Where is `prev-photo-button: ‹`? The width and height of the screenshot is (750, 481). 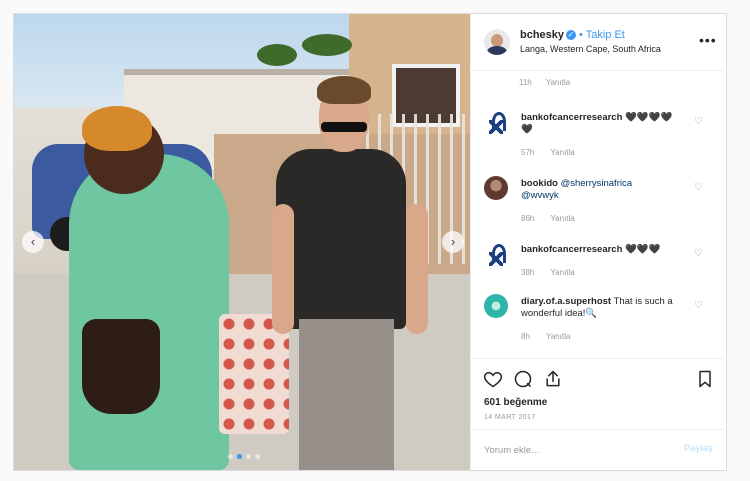
prev-photo-button: ‹ is located at coordinates (33, 242).